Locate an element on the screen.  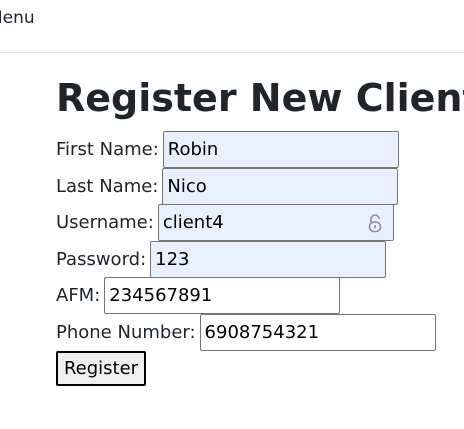
afm-label: AFM: is located at coordinates (78, 295).